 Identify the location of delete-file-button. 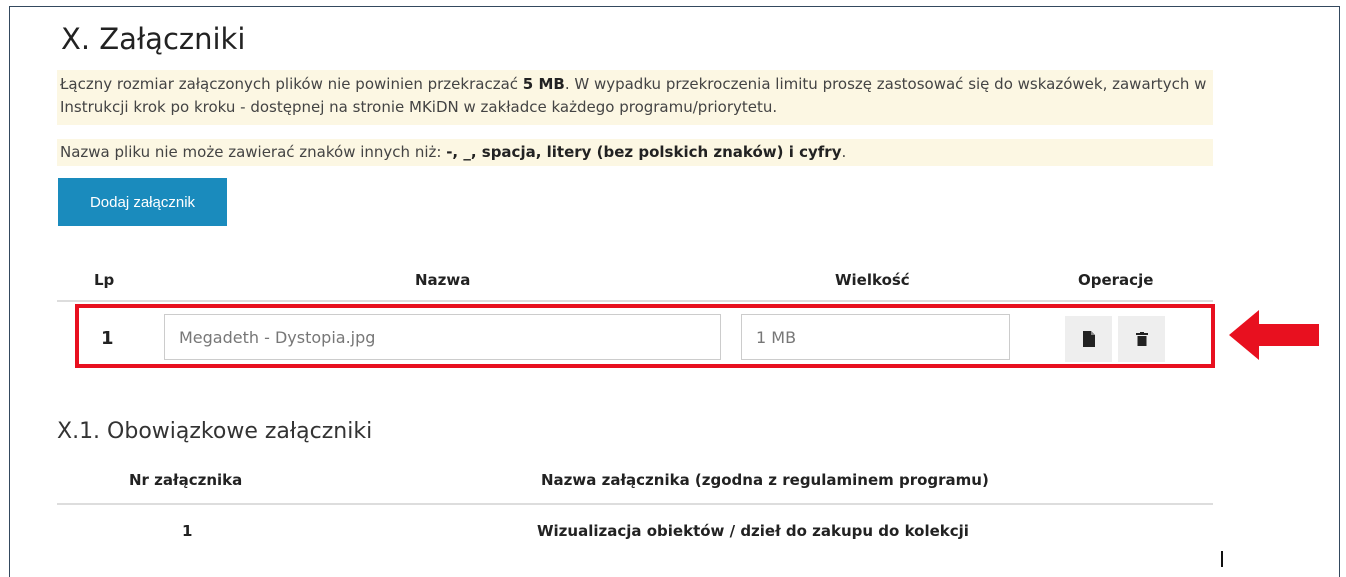
(1141, 339).